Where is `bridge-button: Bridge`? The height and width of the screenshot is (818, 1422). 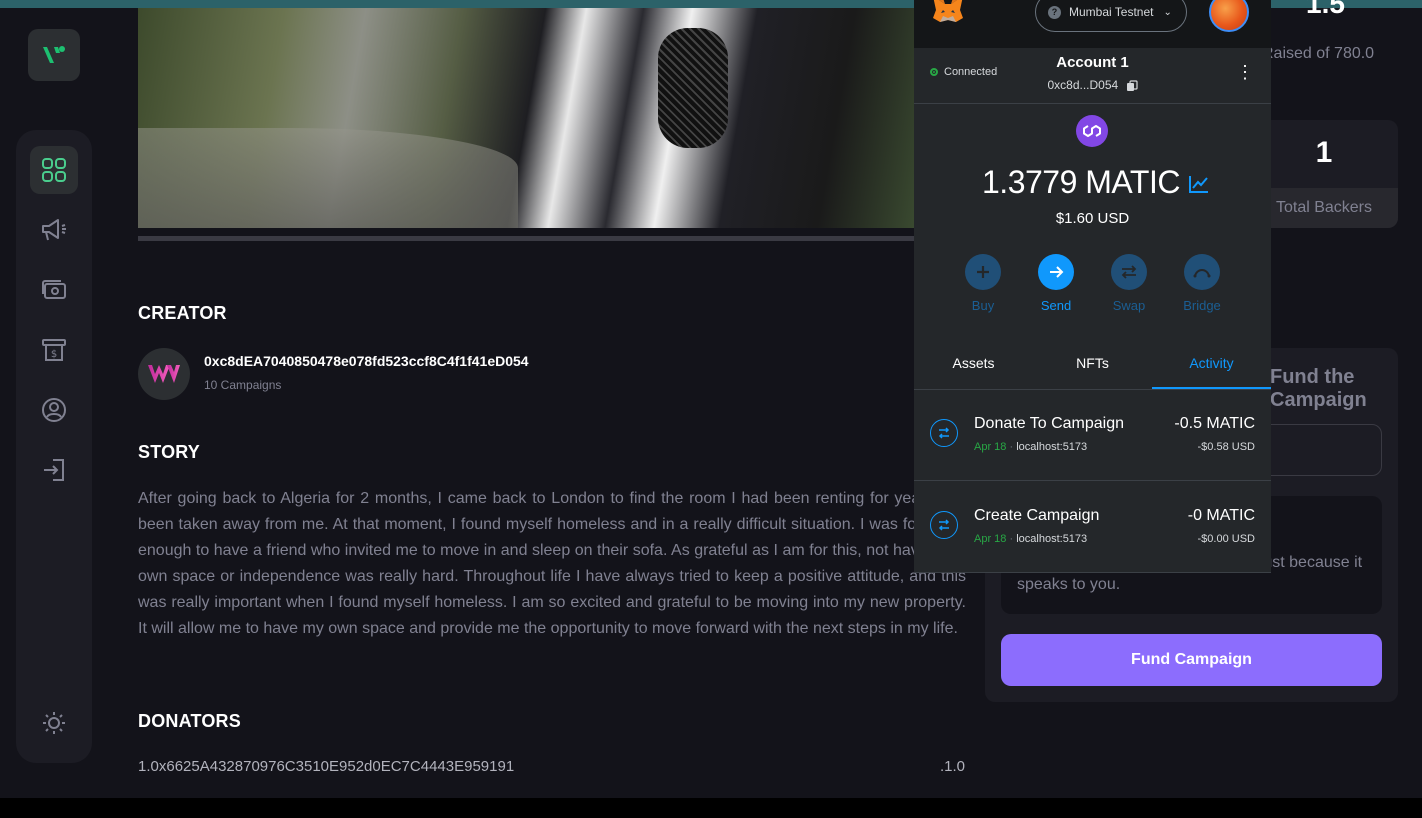 bridge-button: Bridge is located at coordinates (1202, 283).